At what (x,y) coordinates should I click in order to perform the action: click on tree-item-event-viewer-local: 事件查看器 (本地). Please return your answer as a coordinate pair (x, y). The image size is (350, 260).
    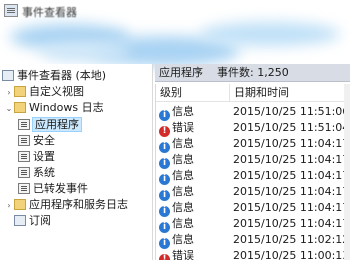
    Looking at the image, I should click on (54, 76).